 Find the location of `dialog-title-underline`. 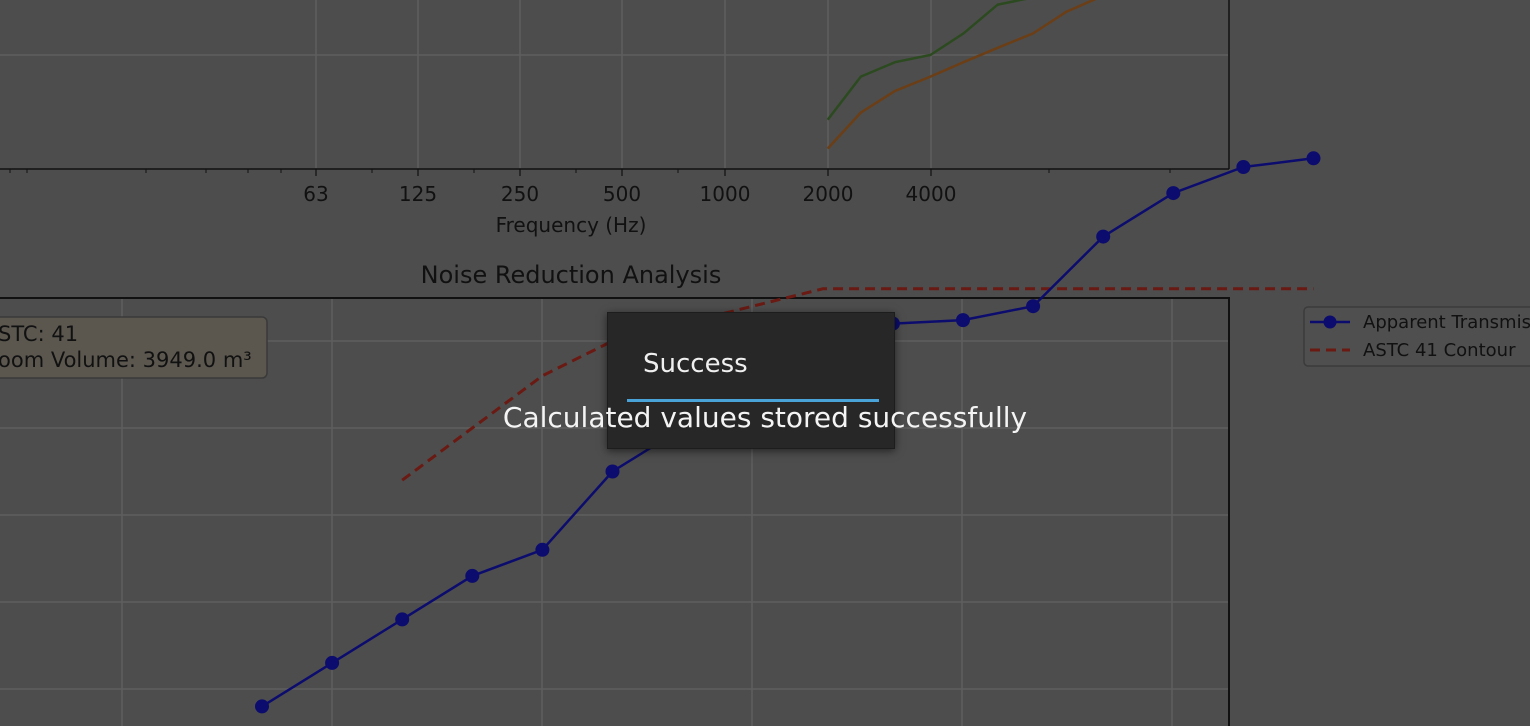

dialog-title-underline is located at coordinates (753, 400).